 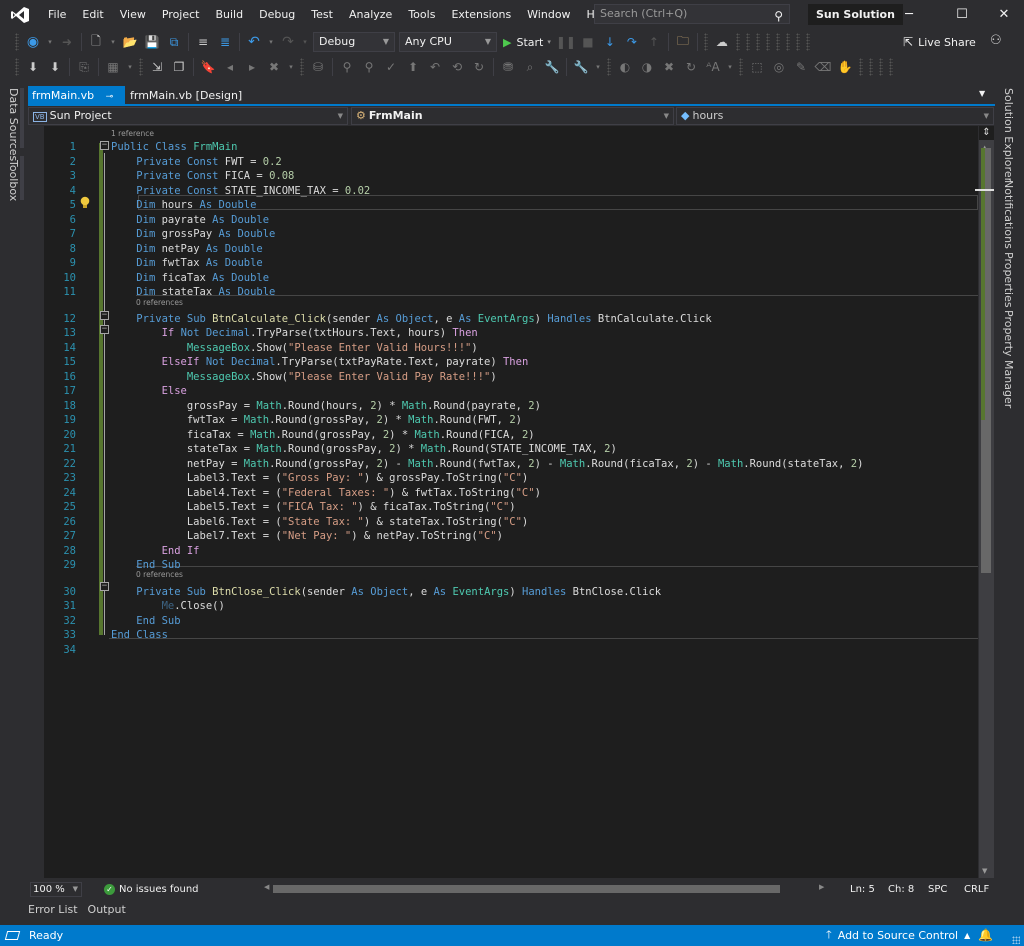 I want to click on navigate-forward-icon: ➜, so click(x=67, y=42).